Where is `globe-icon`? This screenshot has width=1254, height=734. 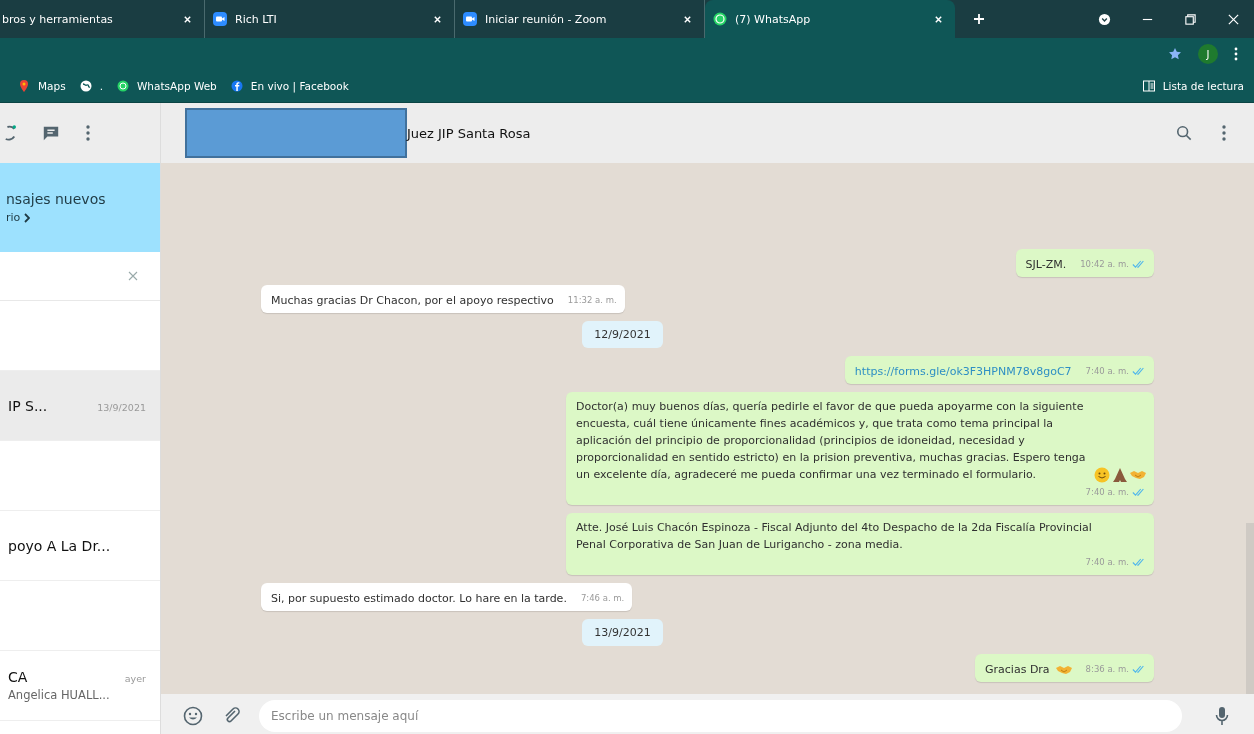
globe-icon is located at coordinates (85, 86).